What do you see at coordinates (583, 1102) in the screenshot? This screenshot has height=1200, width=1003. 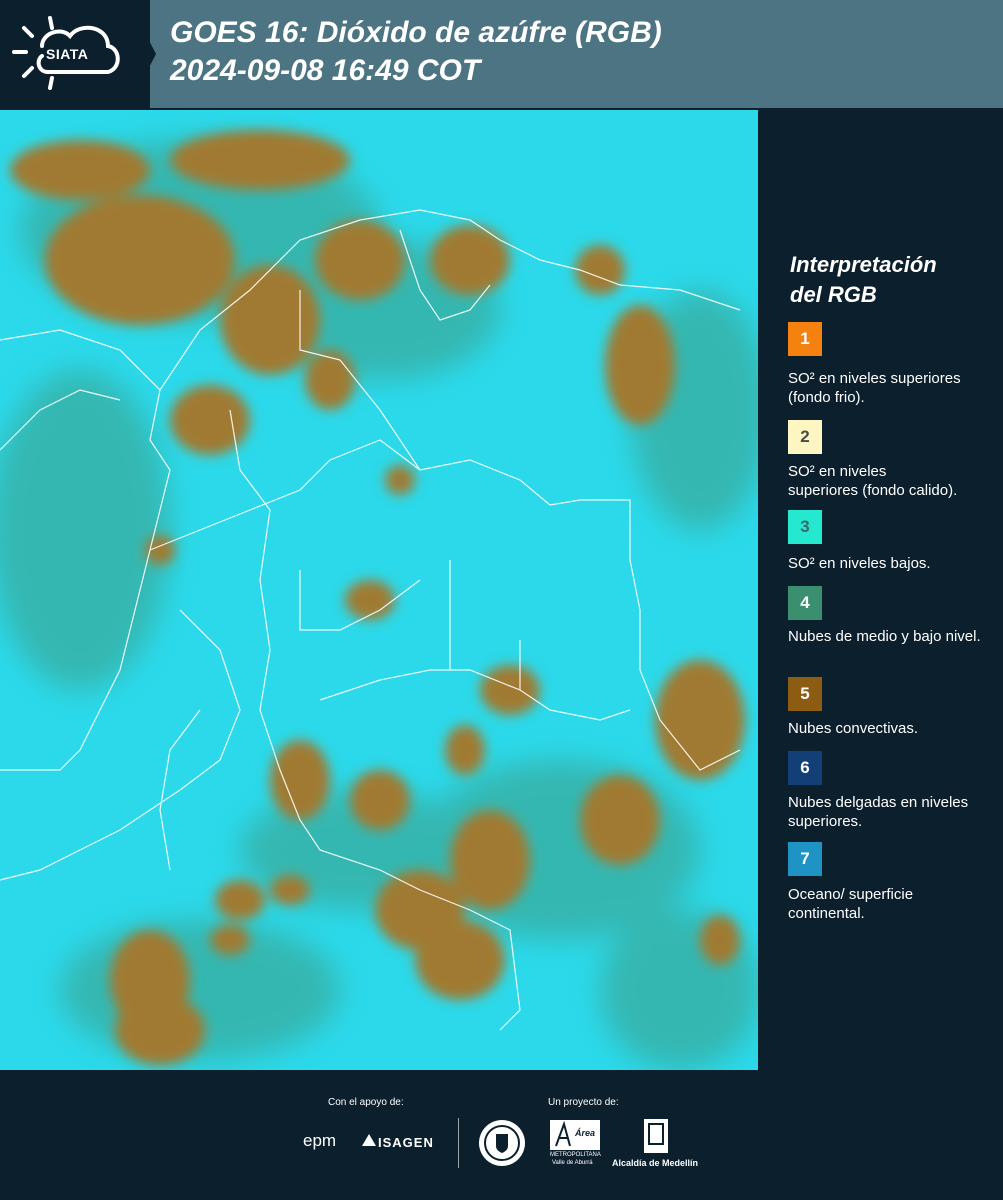 I see `project-label: Un proyecto de:` at bounding box center [583, 1102].